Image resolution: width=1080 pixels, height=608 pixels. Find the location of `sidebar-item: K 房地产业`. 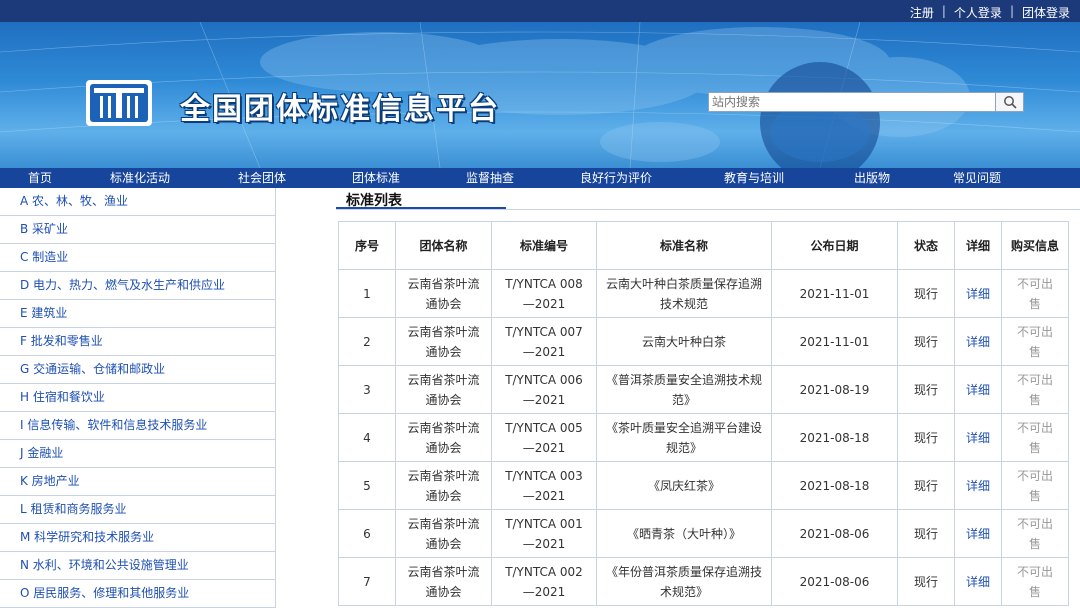

sidebar-item: K 房地产业 is located at coordinates (137, 482).